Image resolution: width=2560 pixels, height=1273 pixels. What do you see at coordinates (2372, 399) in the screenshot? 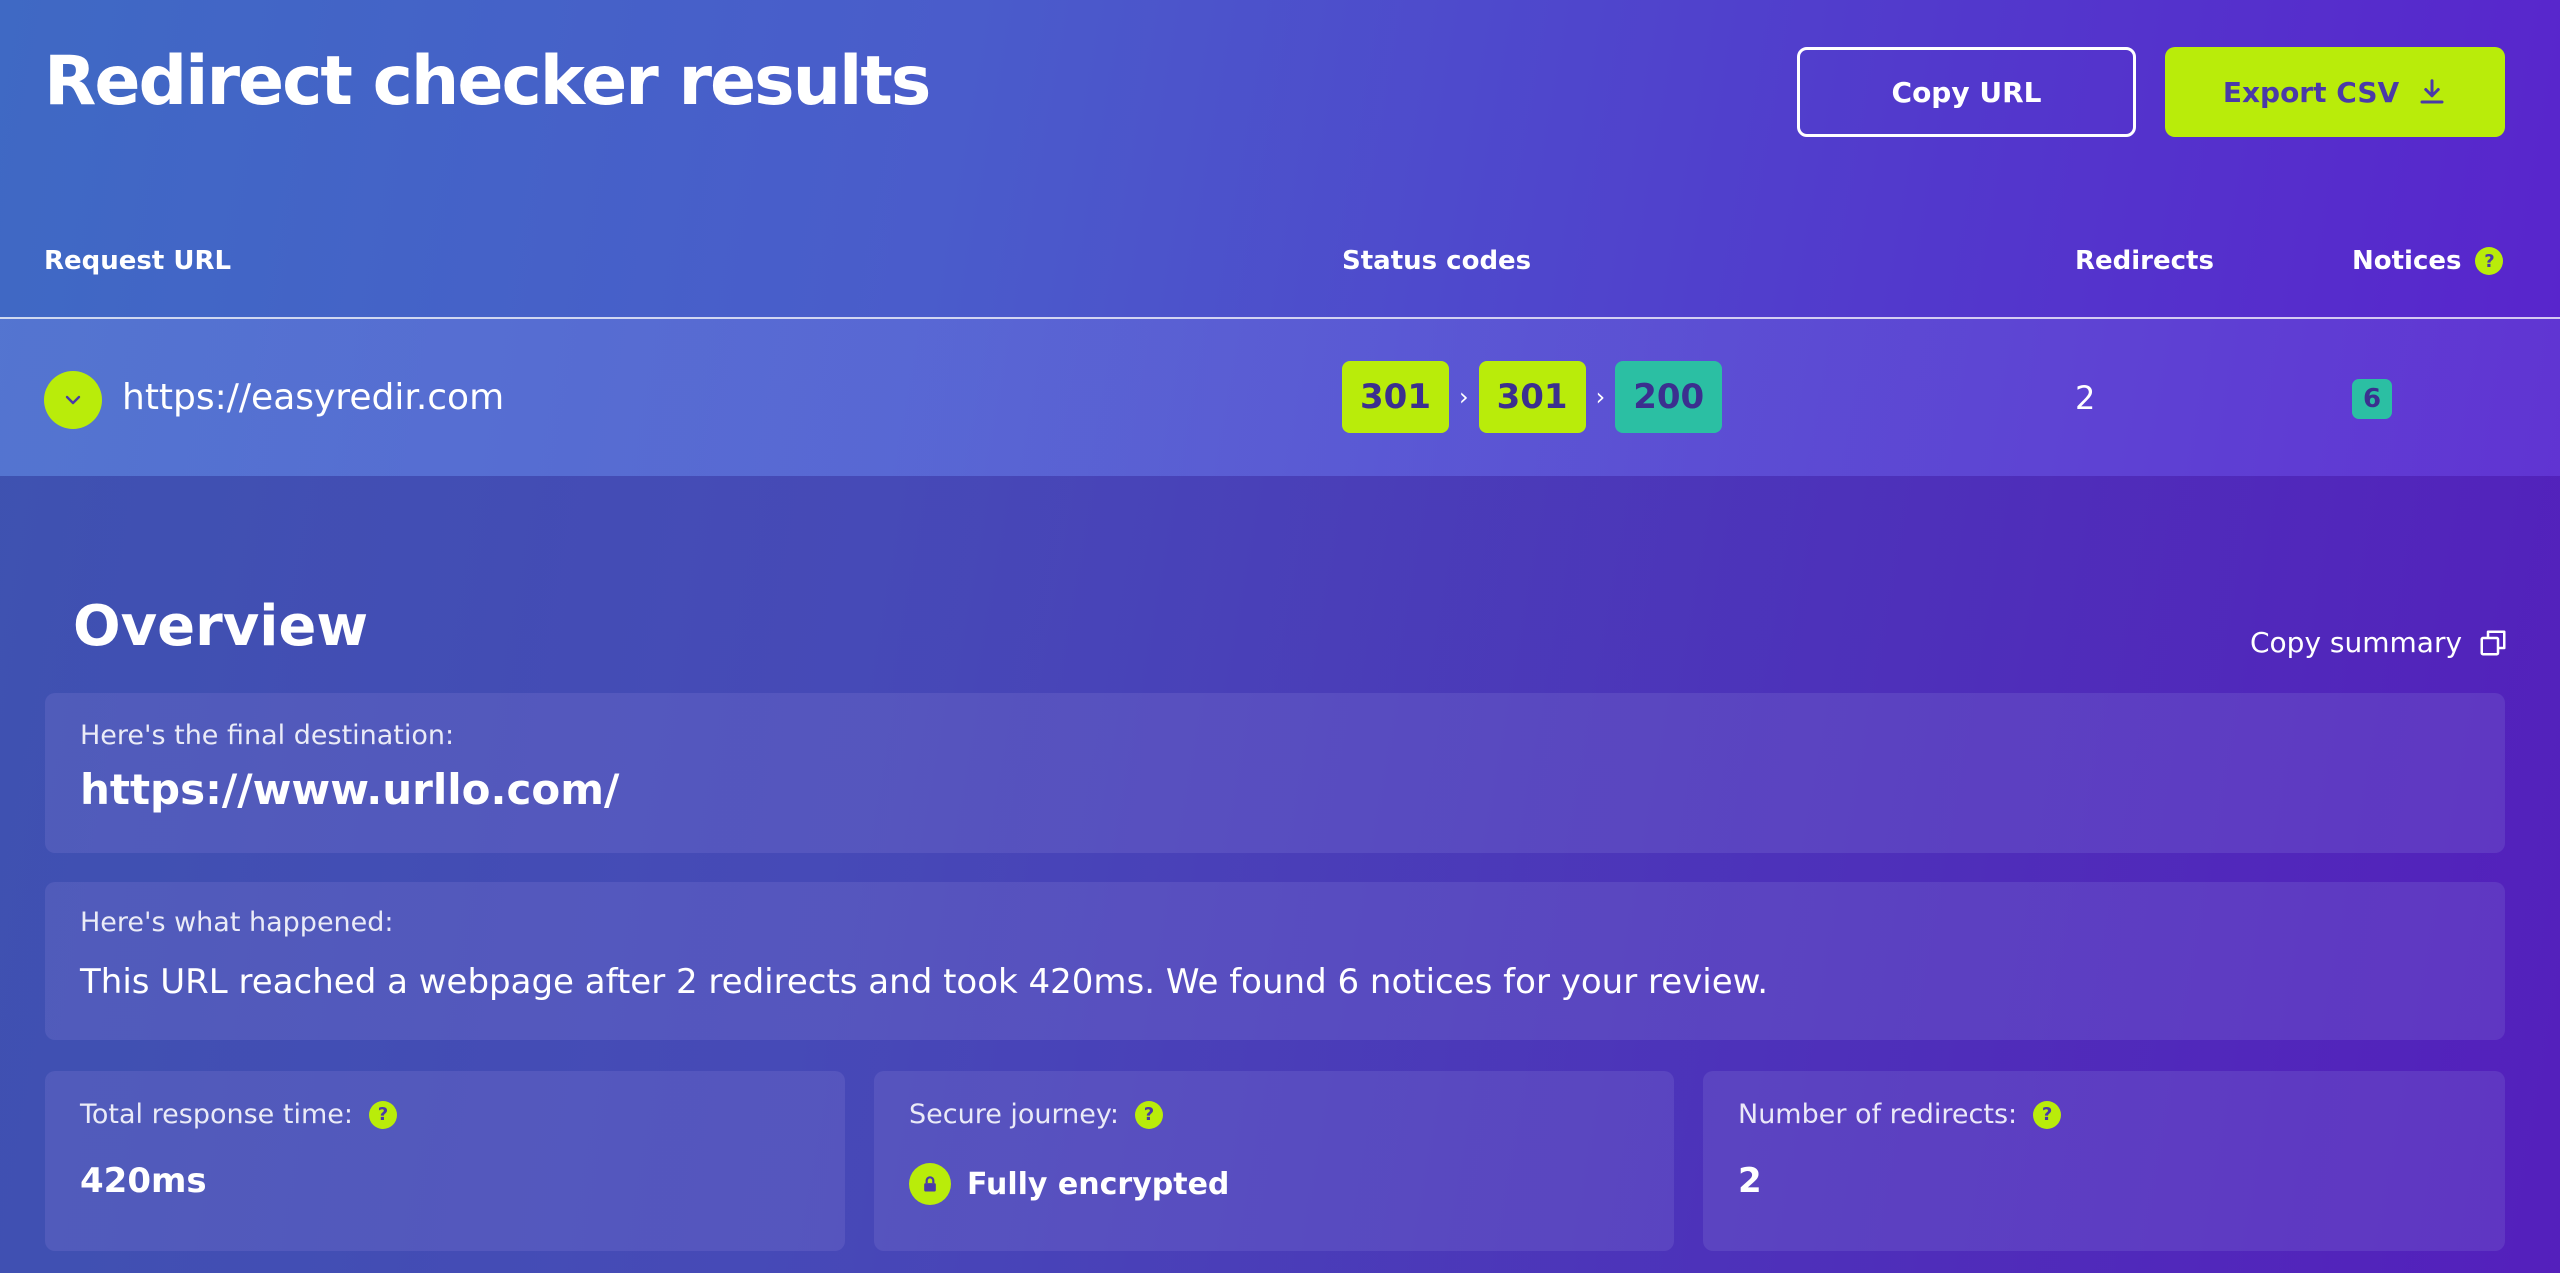
I see `notices-badge: 6` at bounding box center [2372, 399].